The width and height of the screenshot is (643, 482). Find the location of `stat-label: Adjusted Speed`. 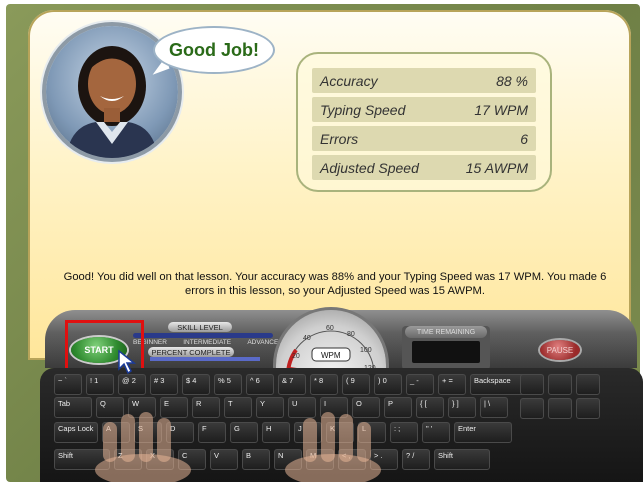

stat-label: Adjusted Speed is located at coordinates (369, 167).